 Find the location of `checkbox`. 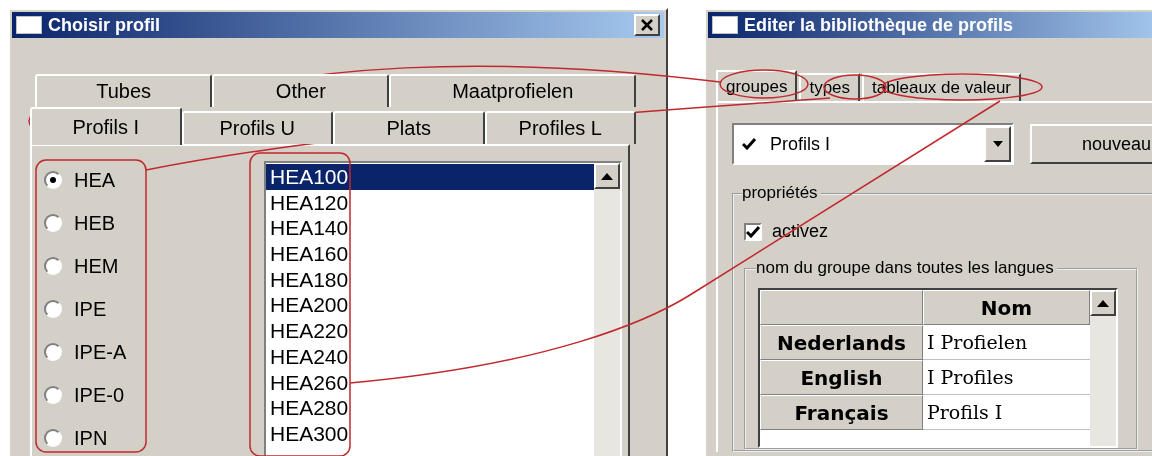

checkbox is located at coordinates (753, 231).